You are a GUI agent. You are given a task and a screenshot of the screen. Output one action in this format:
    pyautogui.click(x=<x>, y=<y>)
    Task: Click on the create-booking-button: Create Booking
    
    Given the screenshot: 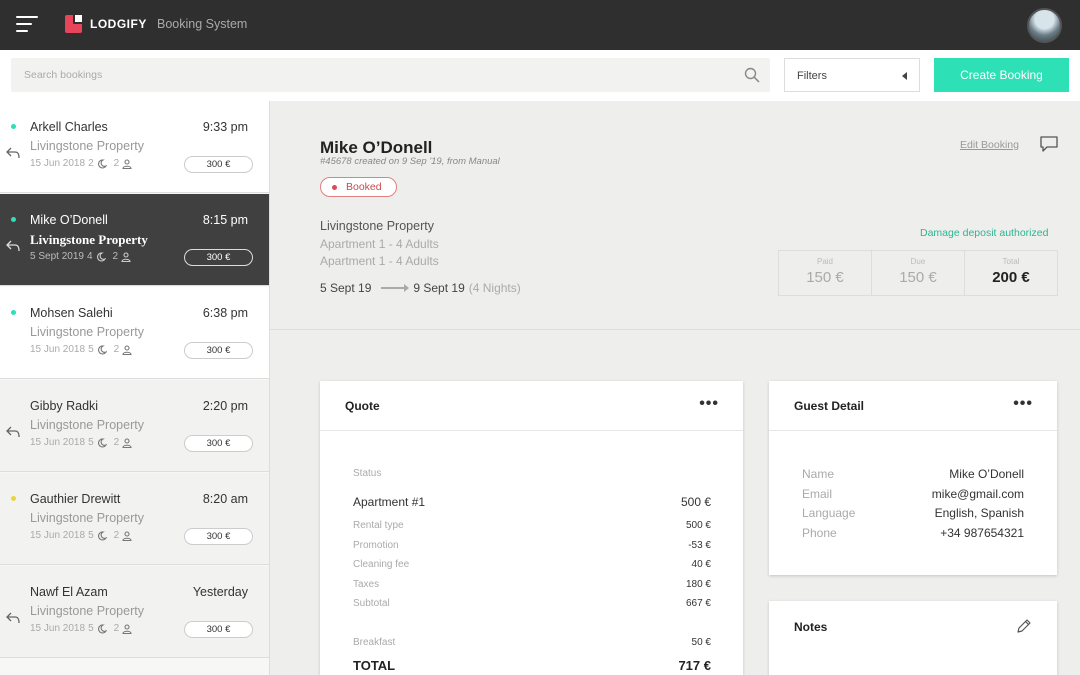 What is the action you would take?
    pyautogui.click(x=1001, y=75)
    